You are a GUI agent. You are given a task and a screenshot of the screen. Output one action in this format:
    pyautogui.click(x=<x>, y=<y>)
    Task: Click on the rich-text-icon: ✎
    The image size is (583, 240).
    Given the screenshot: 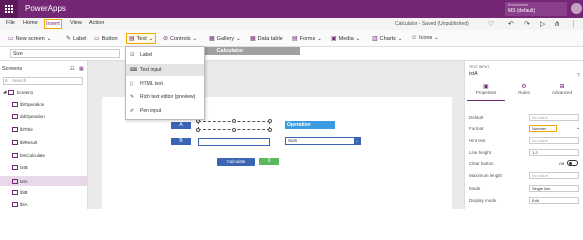 What is the action you would take?
    pyautogui.click(x=132, y=97)
    